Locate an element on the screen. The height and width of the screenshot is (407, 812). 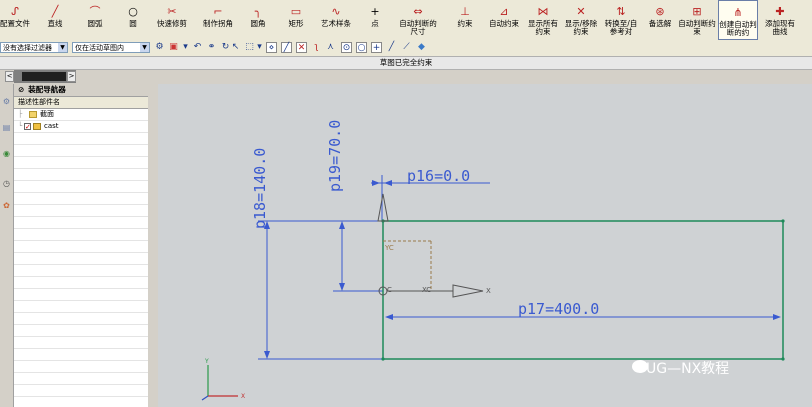
make-corner-button: ⌐ 制作拐角 is located at coordinates (218, 20).